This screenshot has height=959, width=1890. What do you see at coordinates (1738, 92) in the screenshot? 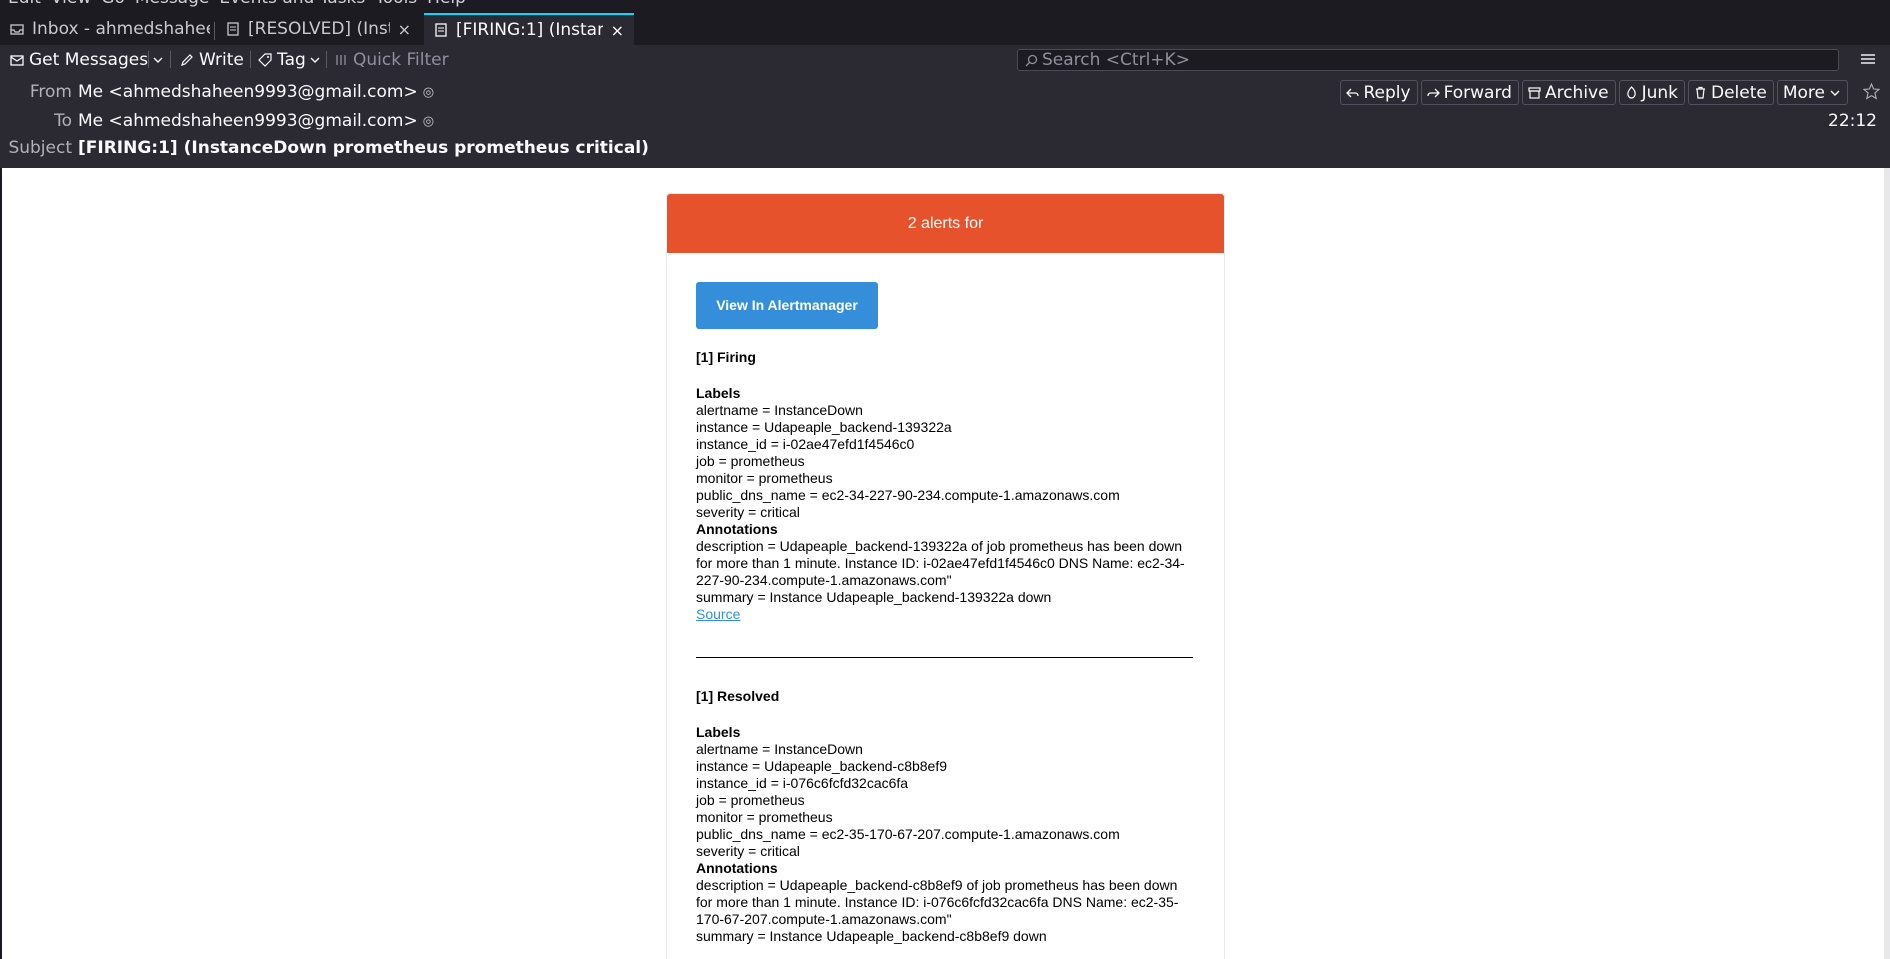
I see `delete-label: Delete` at bounding box center [1738, 92].